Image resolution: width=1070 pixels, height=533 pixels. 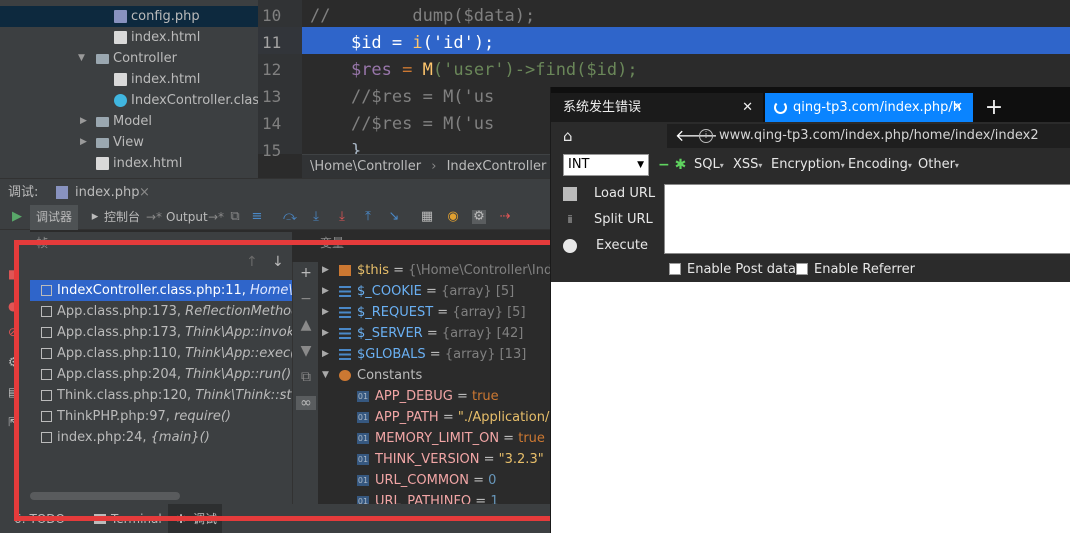 What do you see at coordinates (434, 459) in the screenshot?
I see `constant-row: 01 THINK_VERSION = "3.2.3"` at bounding box center [434, 459].